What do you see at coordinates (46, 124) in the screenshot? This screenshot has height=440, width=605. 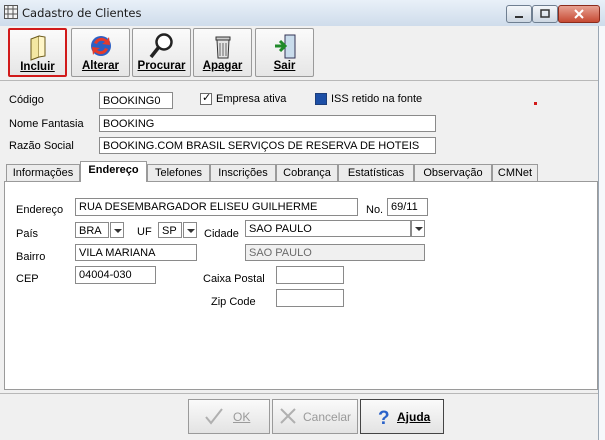 I see `nome-fantasia-label: Nome Fantasia` at bounding box center [46, 124].